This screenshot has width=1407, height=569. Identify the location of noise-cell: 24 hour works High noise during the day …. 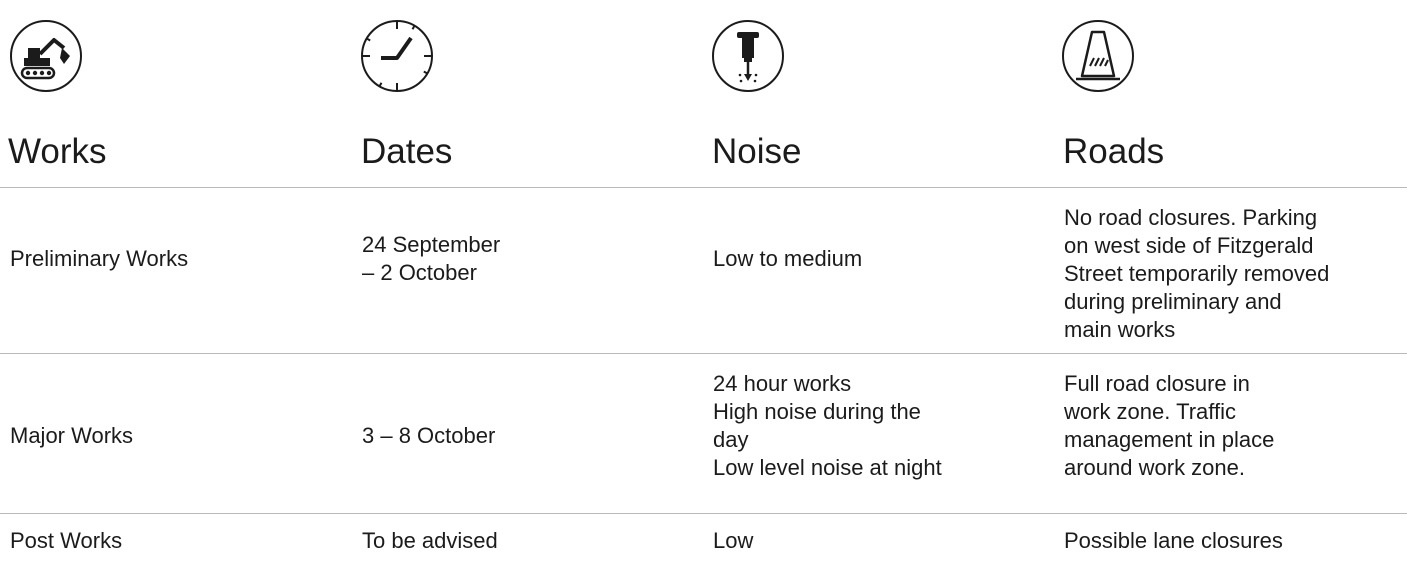
(827, 425).